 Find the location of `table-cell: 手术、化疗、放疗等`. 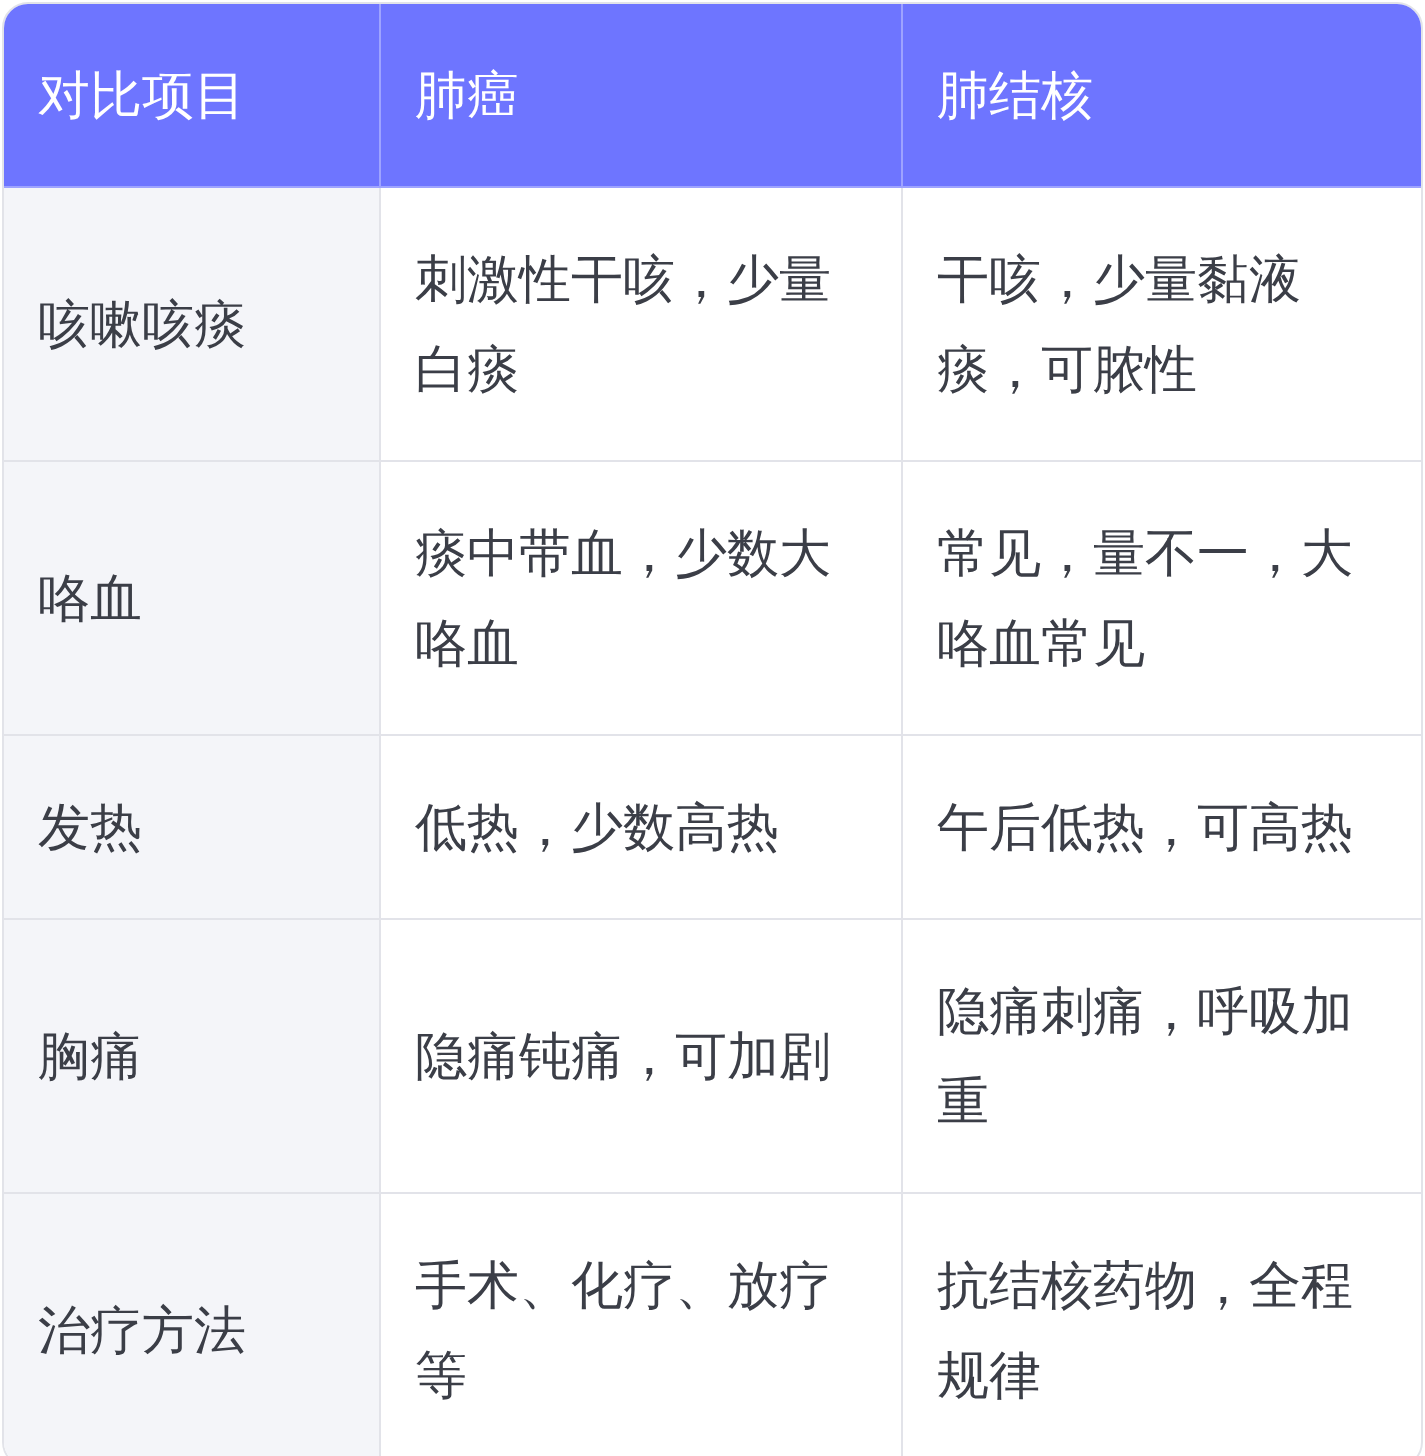

table-cell: 手术、化疗、放疗等 is located at coordinates (642, 1325).